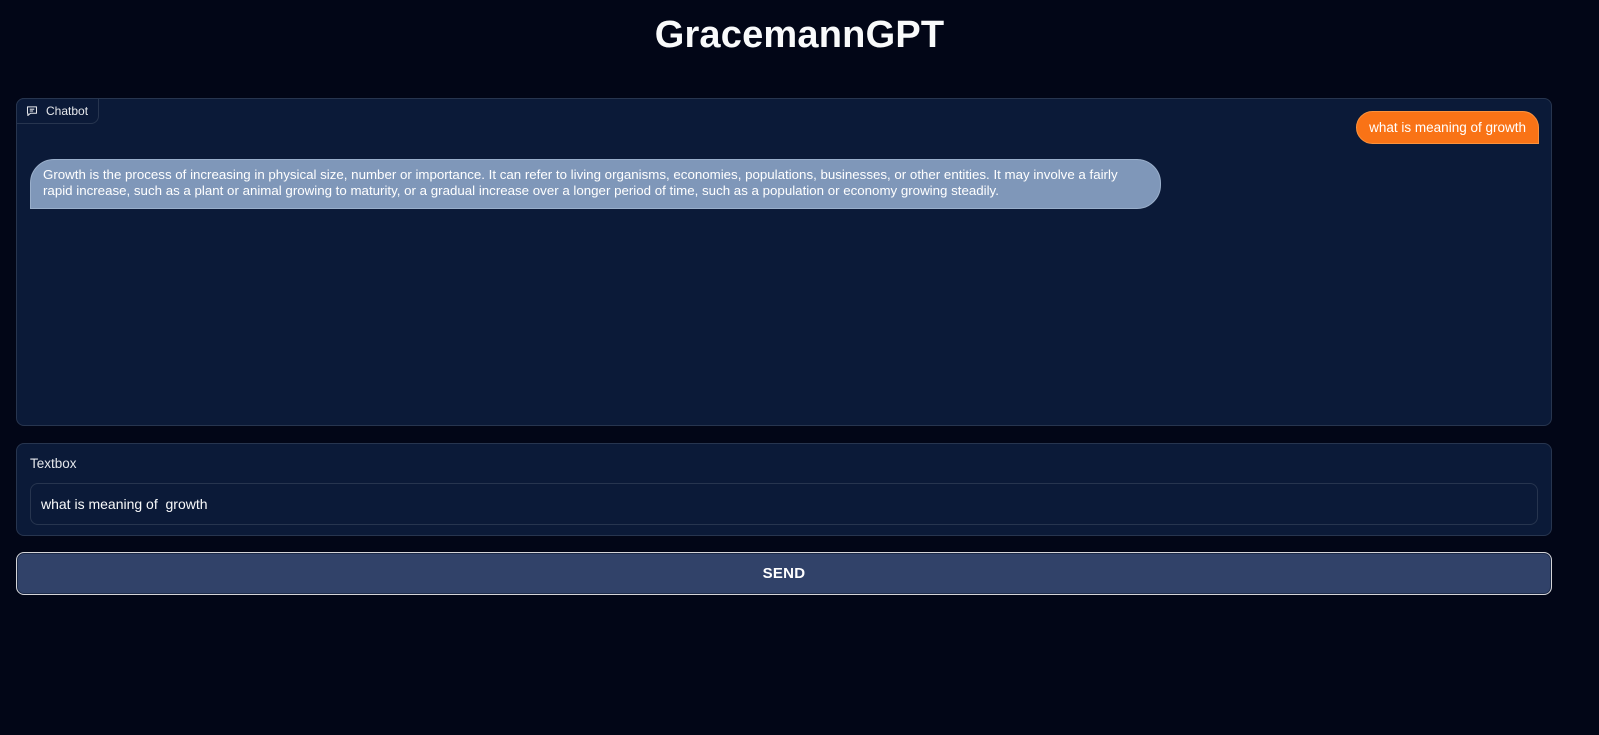 Image resolution: width=1599 pixels, height=735 pixels. Describe the element at coordinates (784, 504) in the screenshot. I see `message-input` at that location.